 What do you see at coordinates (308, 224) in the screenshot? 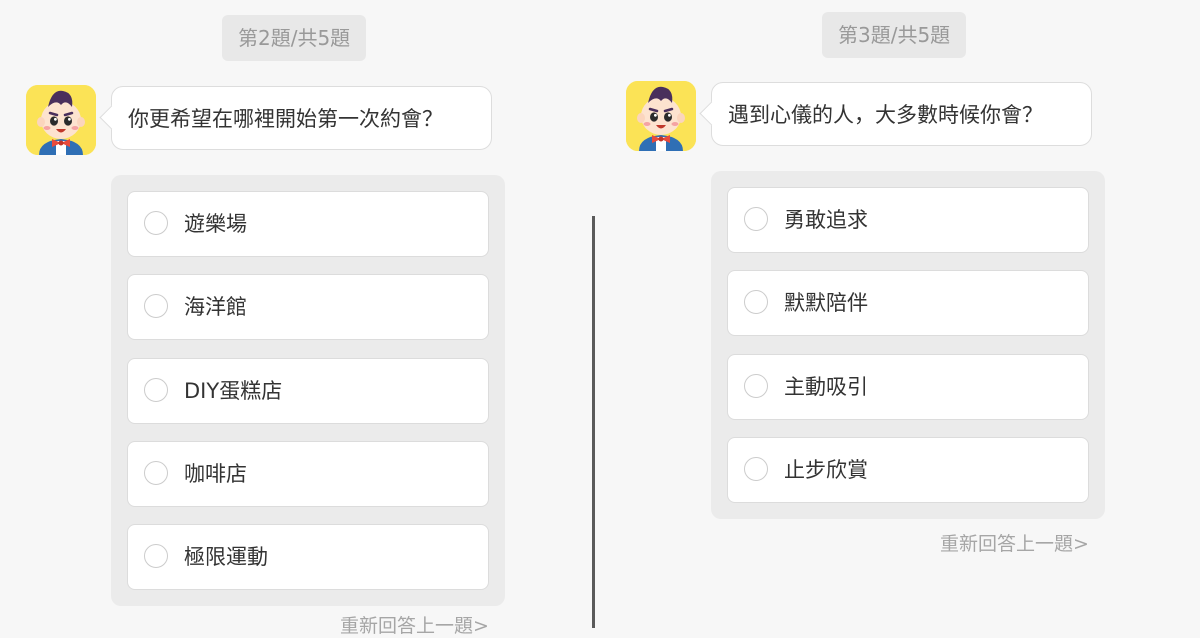
I see `option-item: 遊樂場` at bounding box center [308, 224].